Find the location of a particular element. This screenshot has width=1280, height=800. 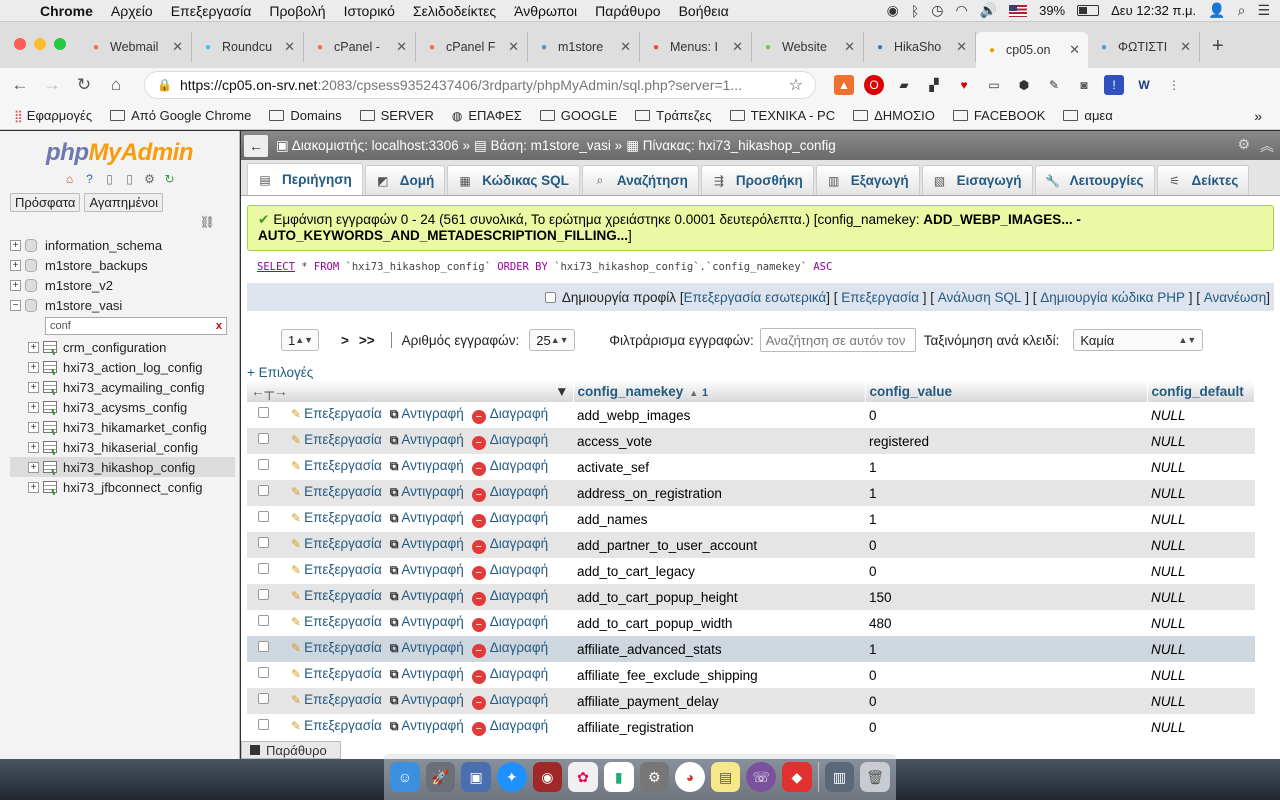

back-icon: ← is located at coordinates (20, 85).